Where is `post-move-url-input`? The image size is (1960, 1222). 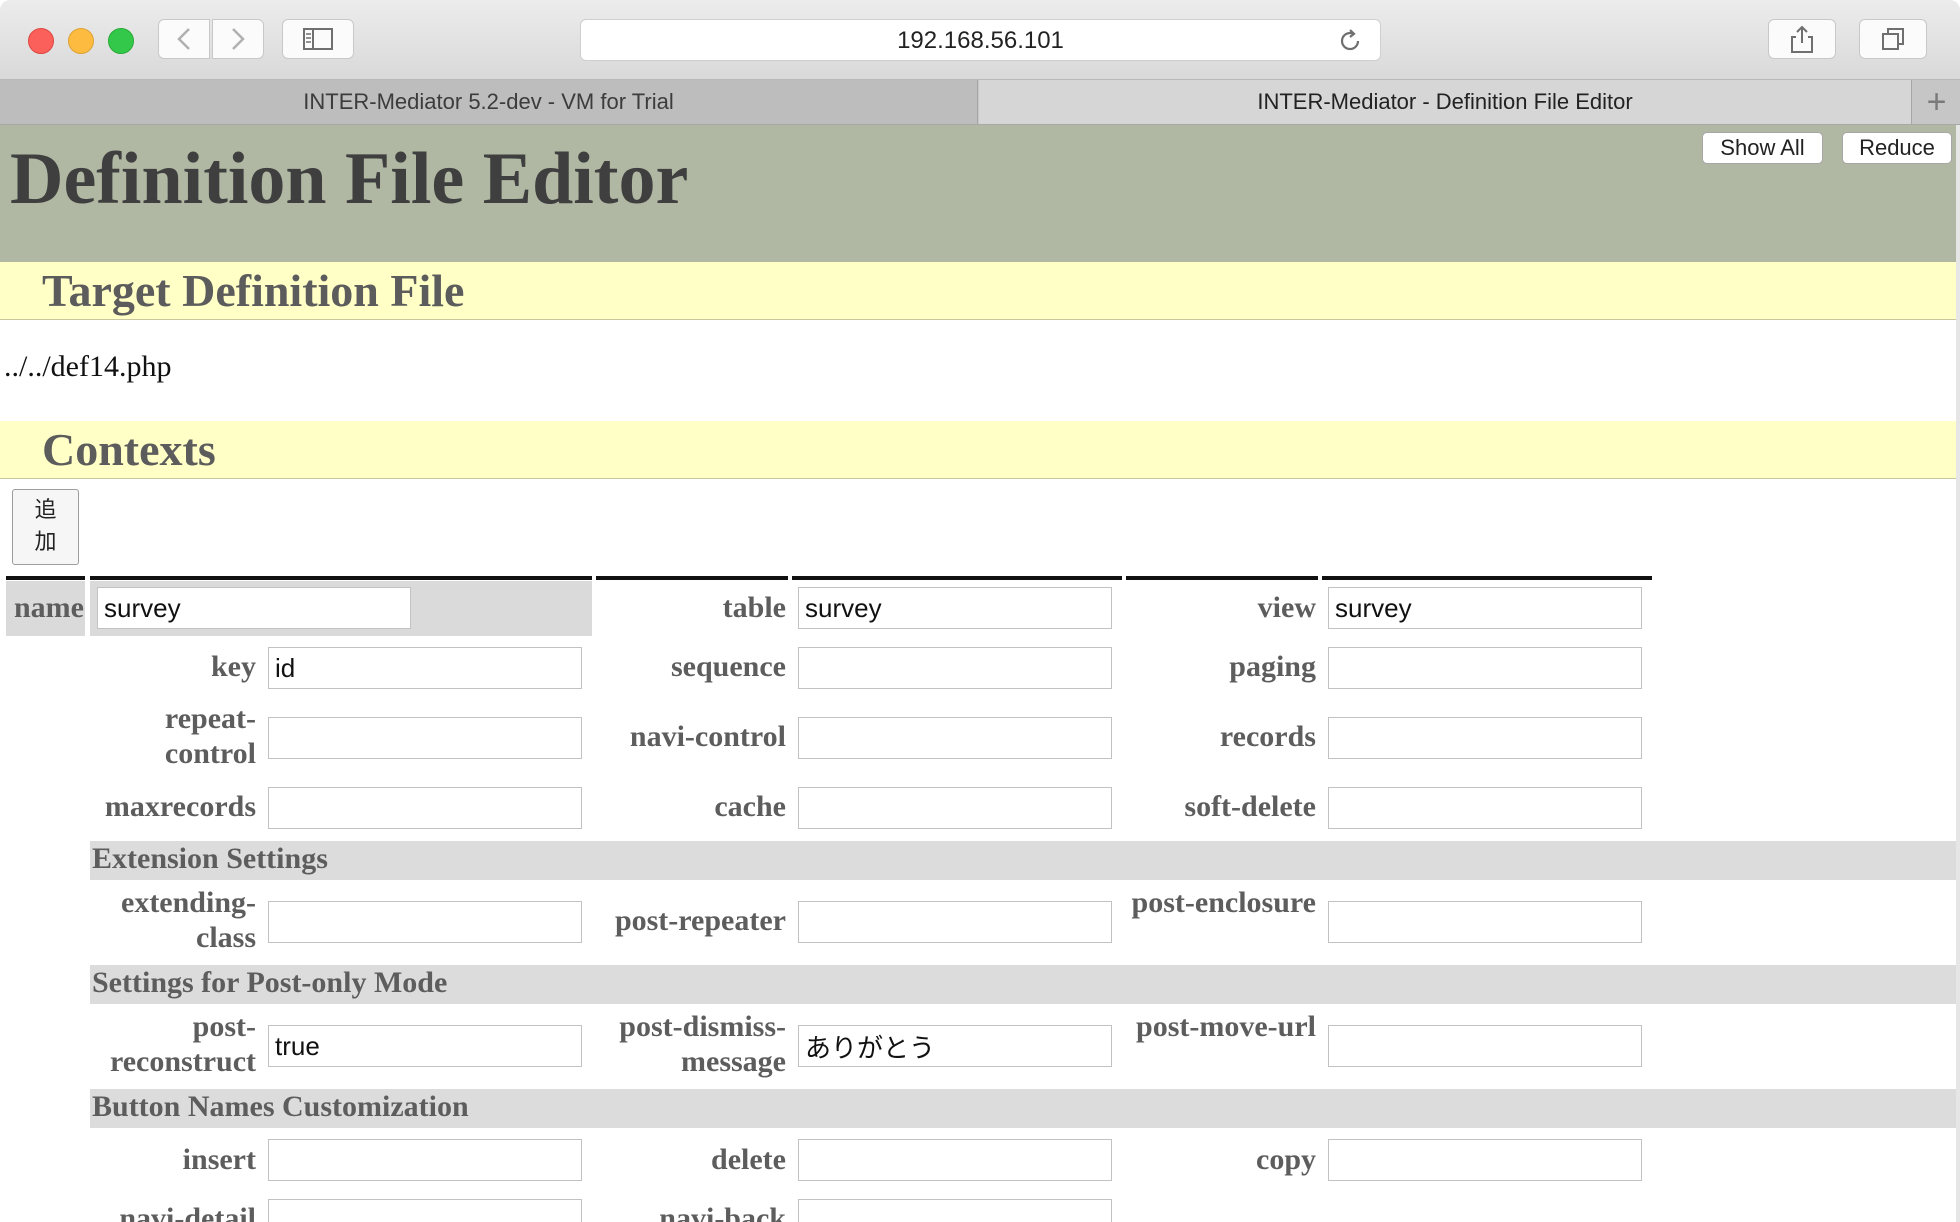 post-move-url-input is located at coordinates (1485, 1046).